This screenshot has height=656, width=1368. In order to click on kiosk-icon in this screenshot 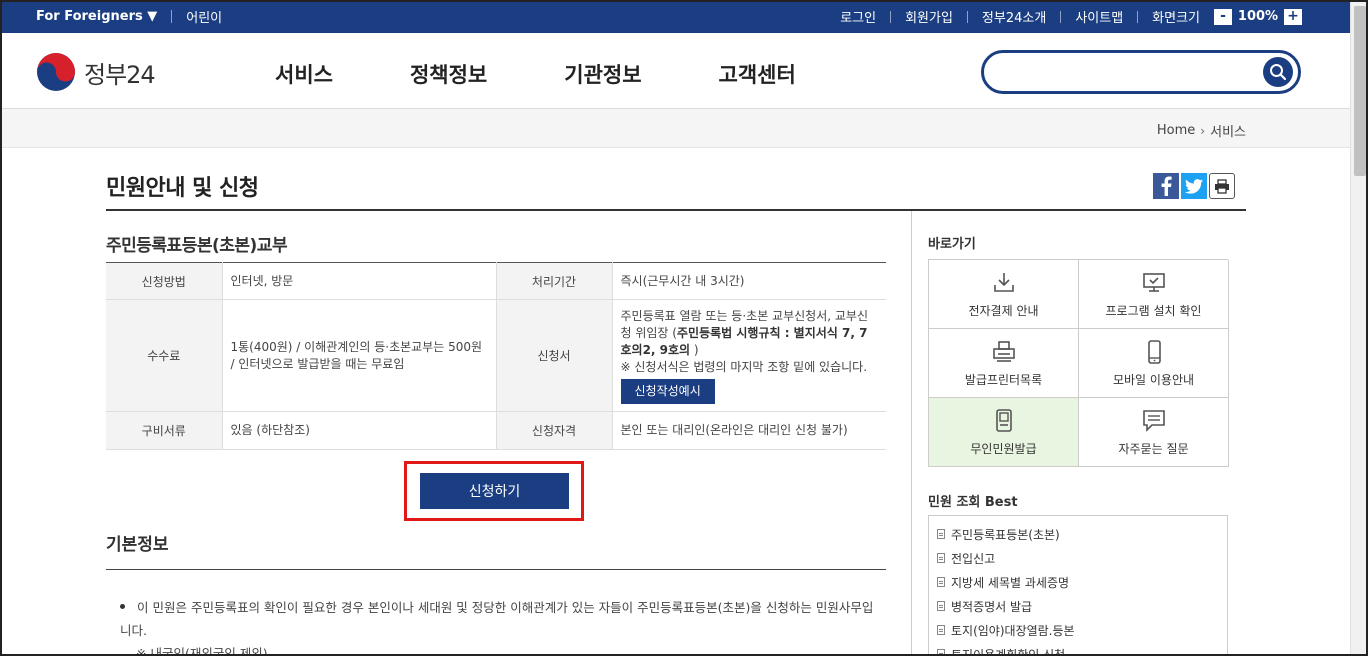, I will do `click(1003, 420)`.